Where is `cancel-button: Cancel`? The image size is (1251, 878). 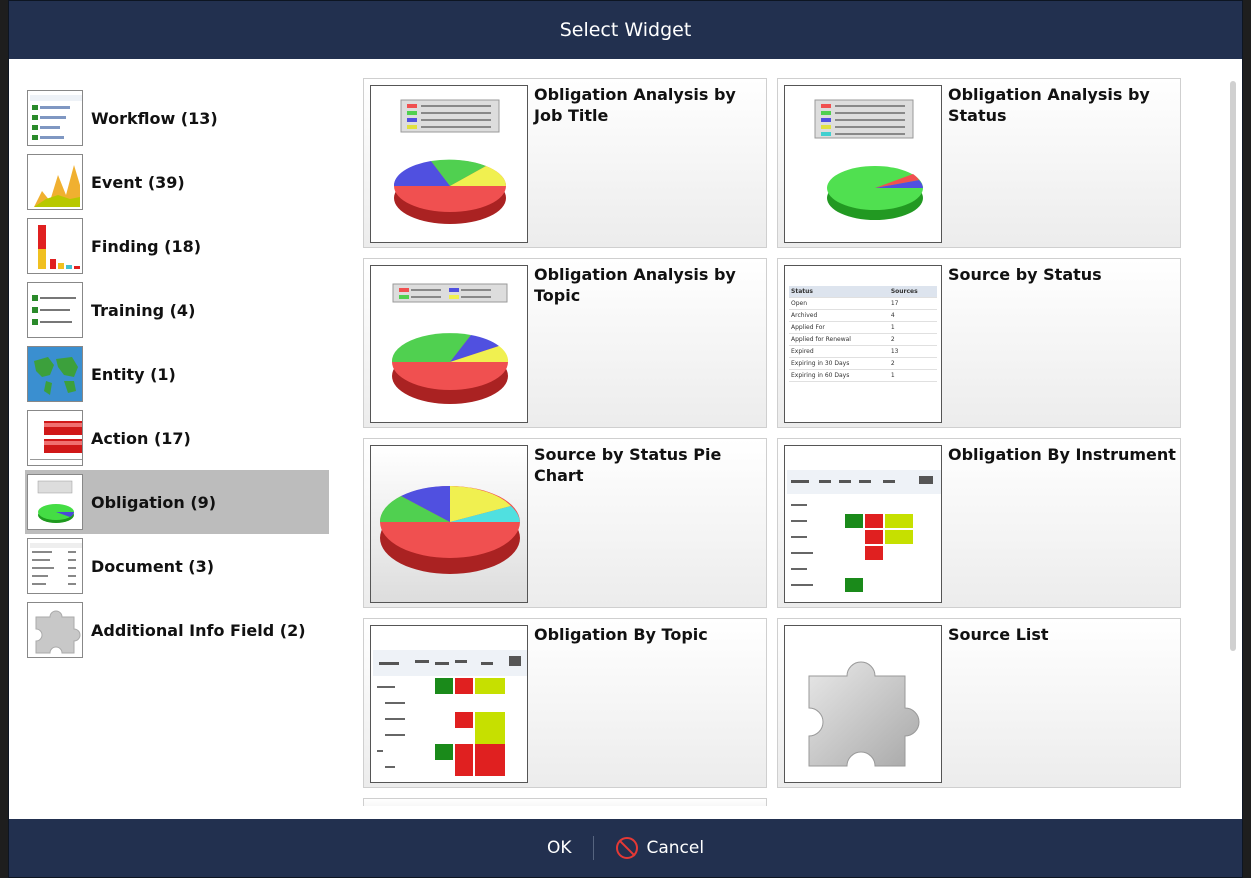
cancel-button: Cancel is located at coordinates (660, 848).